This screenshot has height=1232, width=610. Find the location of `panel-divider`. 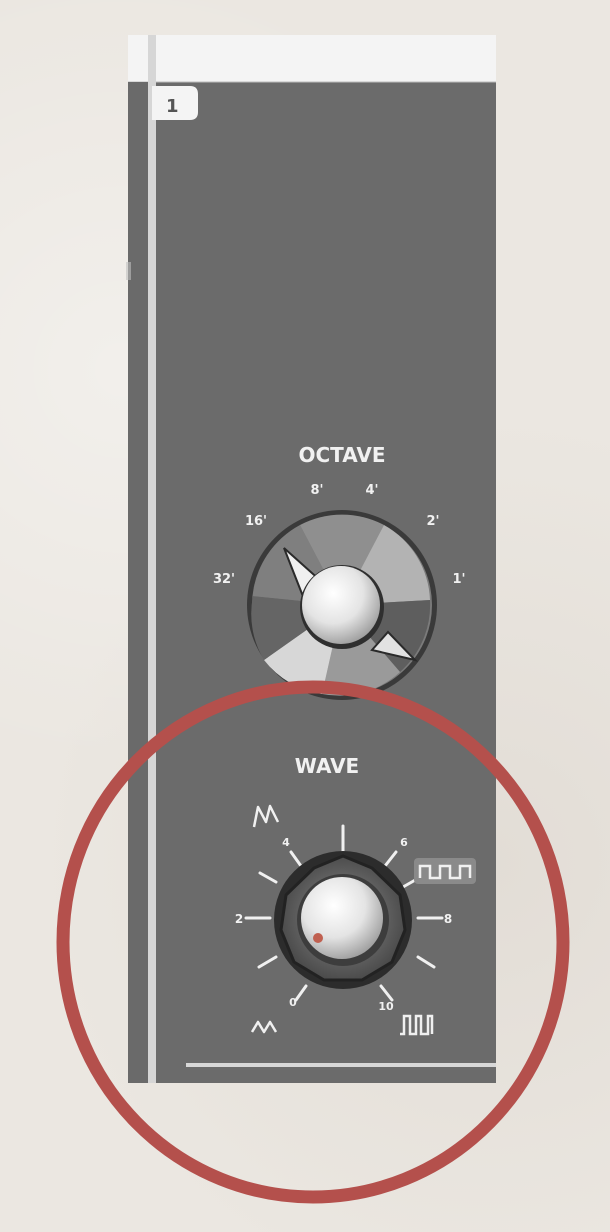

panel-divider is located at coordinates (152, 559).